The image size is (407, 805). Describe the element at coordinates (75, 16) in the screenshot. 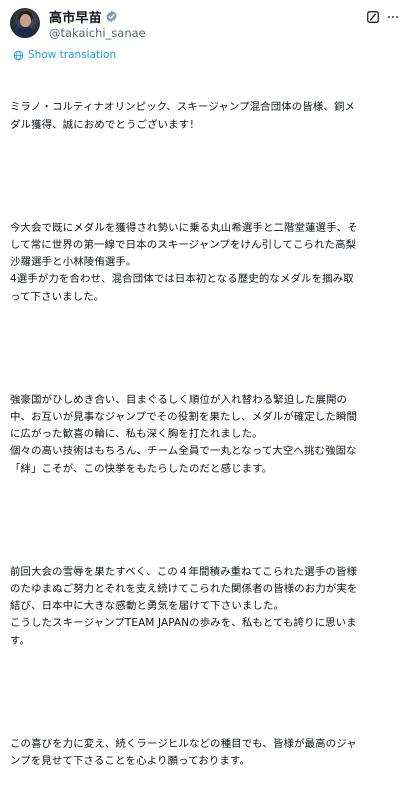

I see `author-display-name: 高市早苗` at that location.